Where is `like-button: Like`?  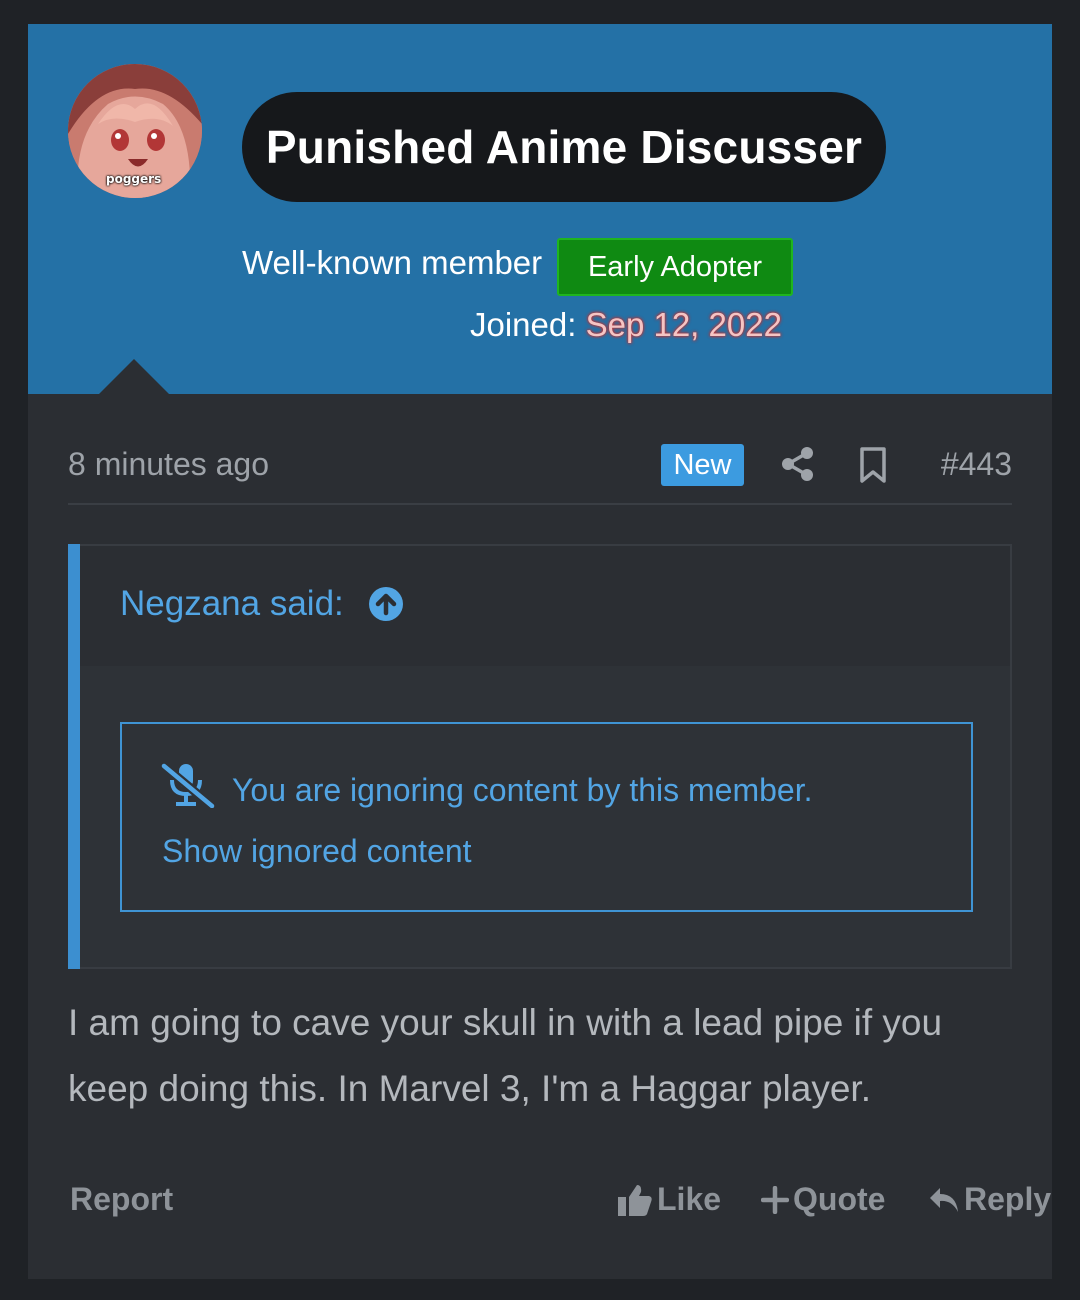 like-button: Like is located at coordinates (669, 1199).